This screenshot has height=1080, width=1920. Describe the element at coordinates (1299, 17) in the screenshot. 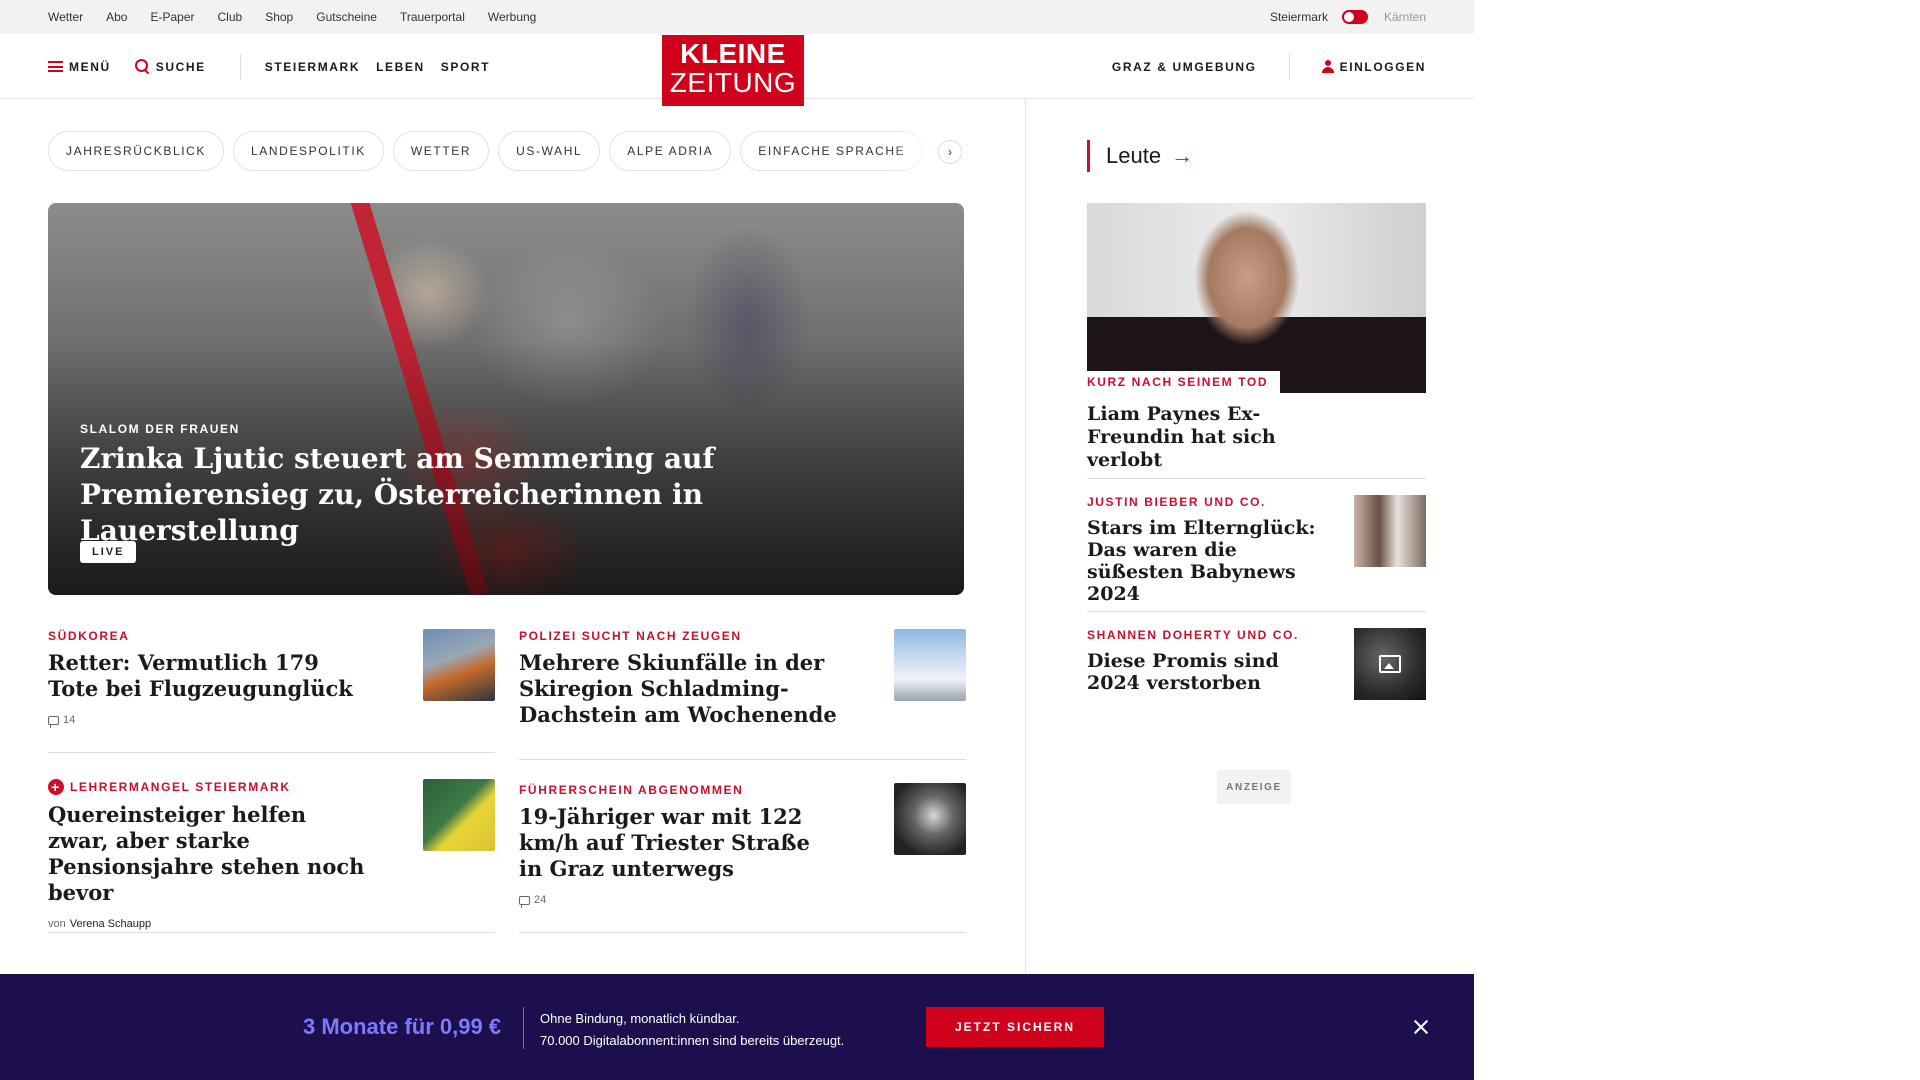

I see `region-steiermark: Steiermark` at that location.